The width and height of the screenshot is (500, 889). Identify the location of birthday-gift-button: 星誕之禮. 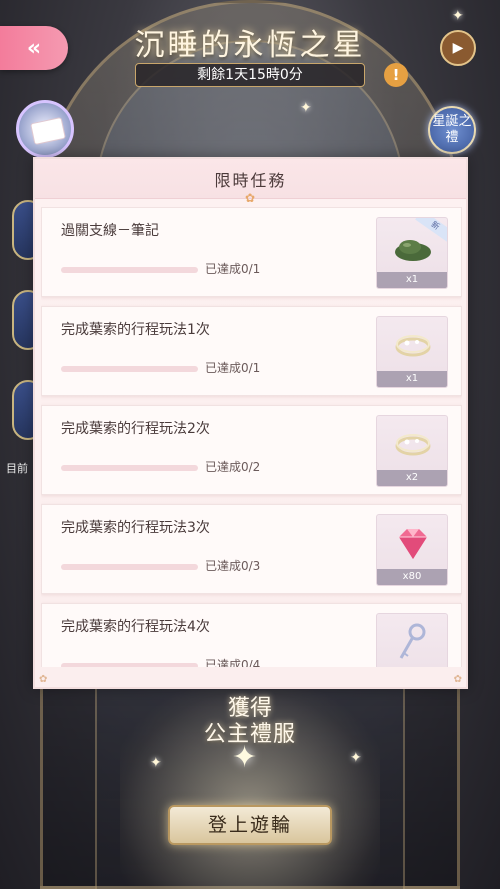
(452, 130).